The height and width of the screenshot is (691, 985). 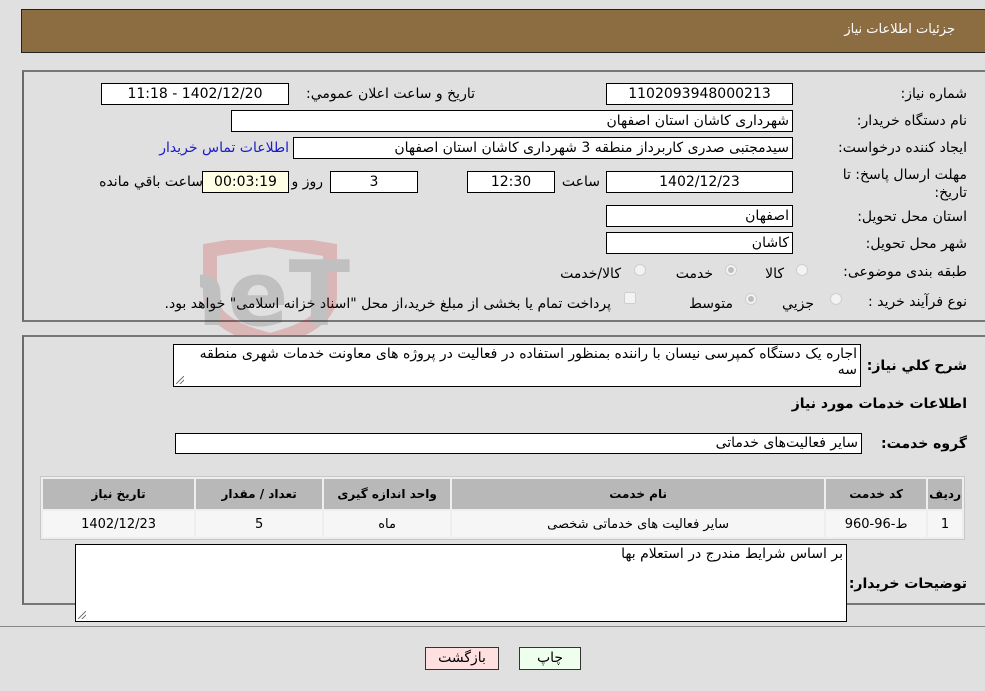 I want to click on service-group-label: گروه خدمت:, so click(x=924, y=444).